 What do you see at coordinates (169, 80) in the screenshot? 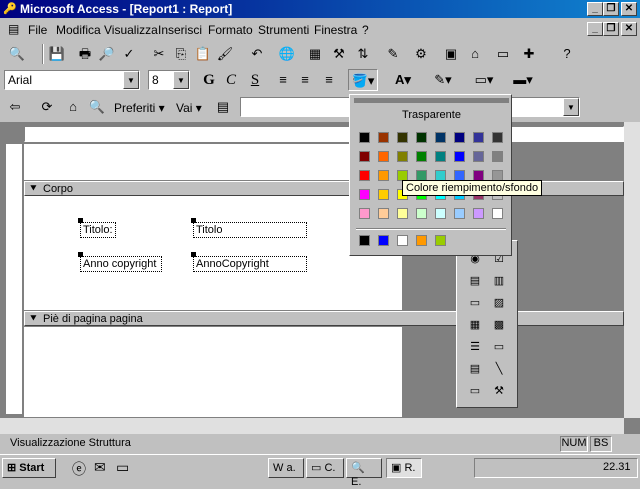
I see `size-combo: 8 ▼` at bounding box center [169, 80].